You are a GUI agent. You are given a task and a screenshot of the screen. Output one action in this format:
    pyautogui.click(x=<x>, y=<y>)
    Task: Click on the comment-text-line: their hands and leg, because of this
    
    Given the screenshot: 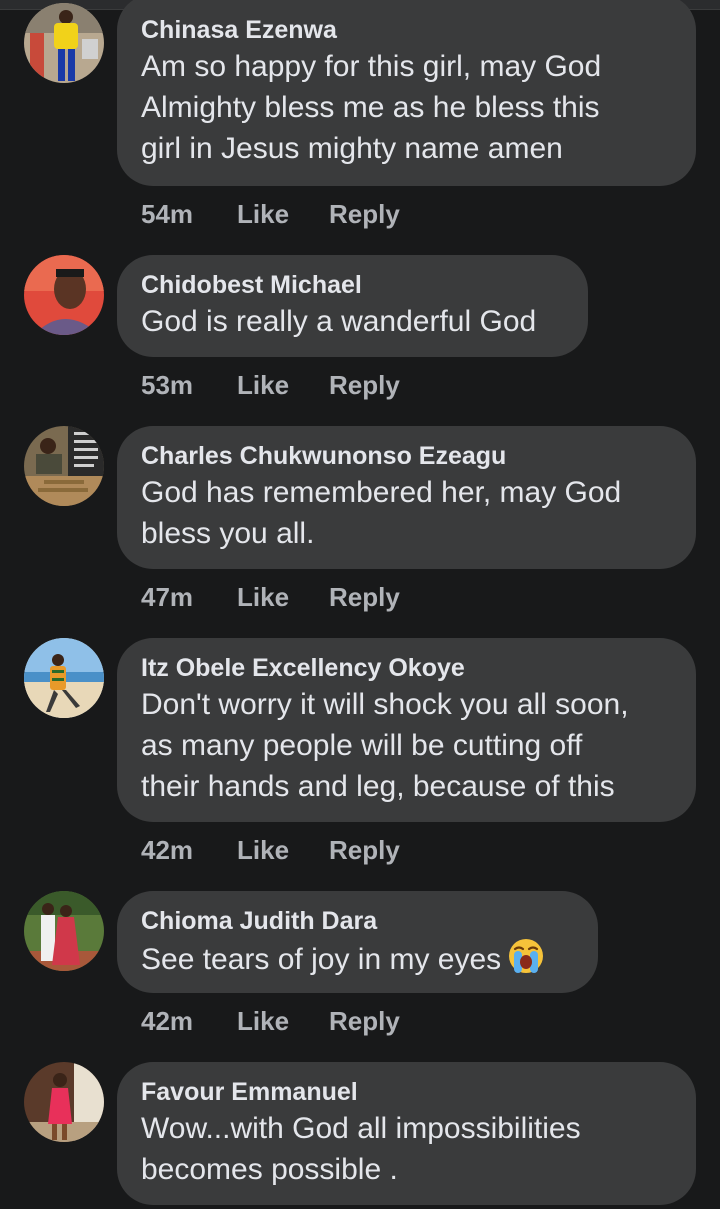 What is the action you would take?
    pyautogui.click(x=378, y=786)
    